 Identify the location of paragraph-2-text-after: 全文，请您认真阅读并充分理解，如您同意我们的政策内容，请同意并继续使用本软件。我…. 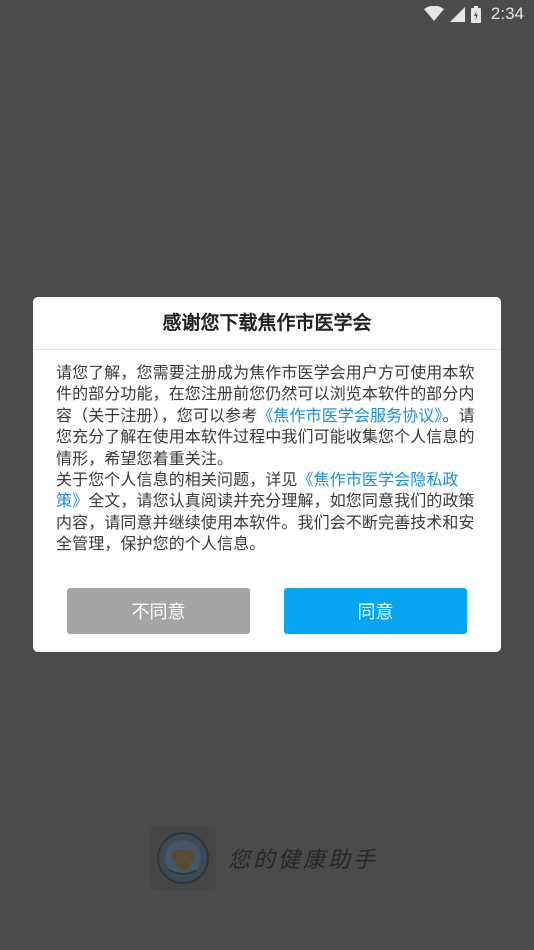
(265, 522).